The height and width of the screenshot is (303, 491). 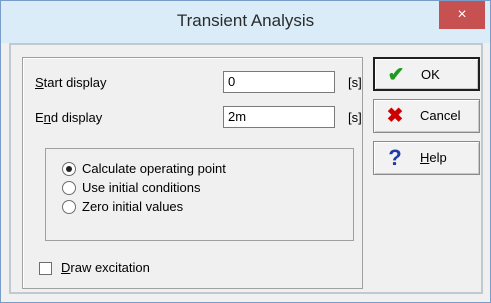 What do you see at coordinates (105, 267) in the screenshot?
I see `draw-excitation-label: Draw excitation` at bounding box center [105, 267].